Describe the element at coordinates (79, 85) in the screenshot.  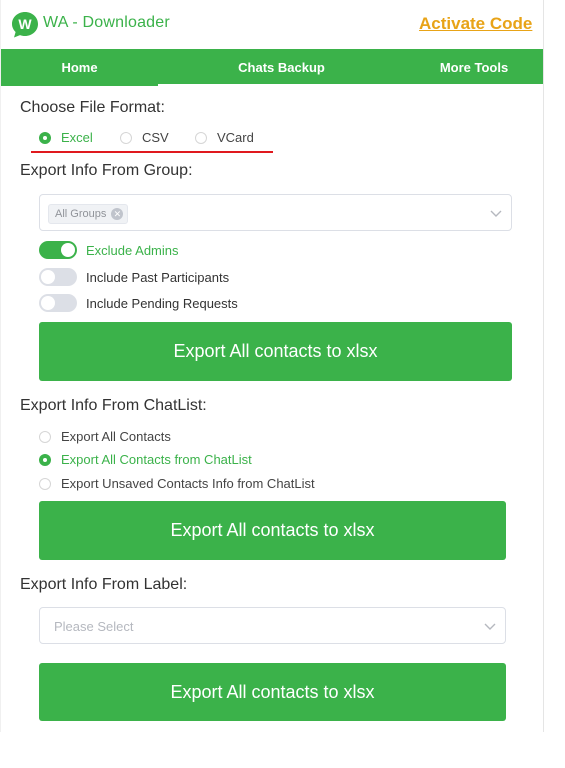
I see `active-tab-indicator` at that location.